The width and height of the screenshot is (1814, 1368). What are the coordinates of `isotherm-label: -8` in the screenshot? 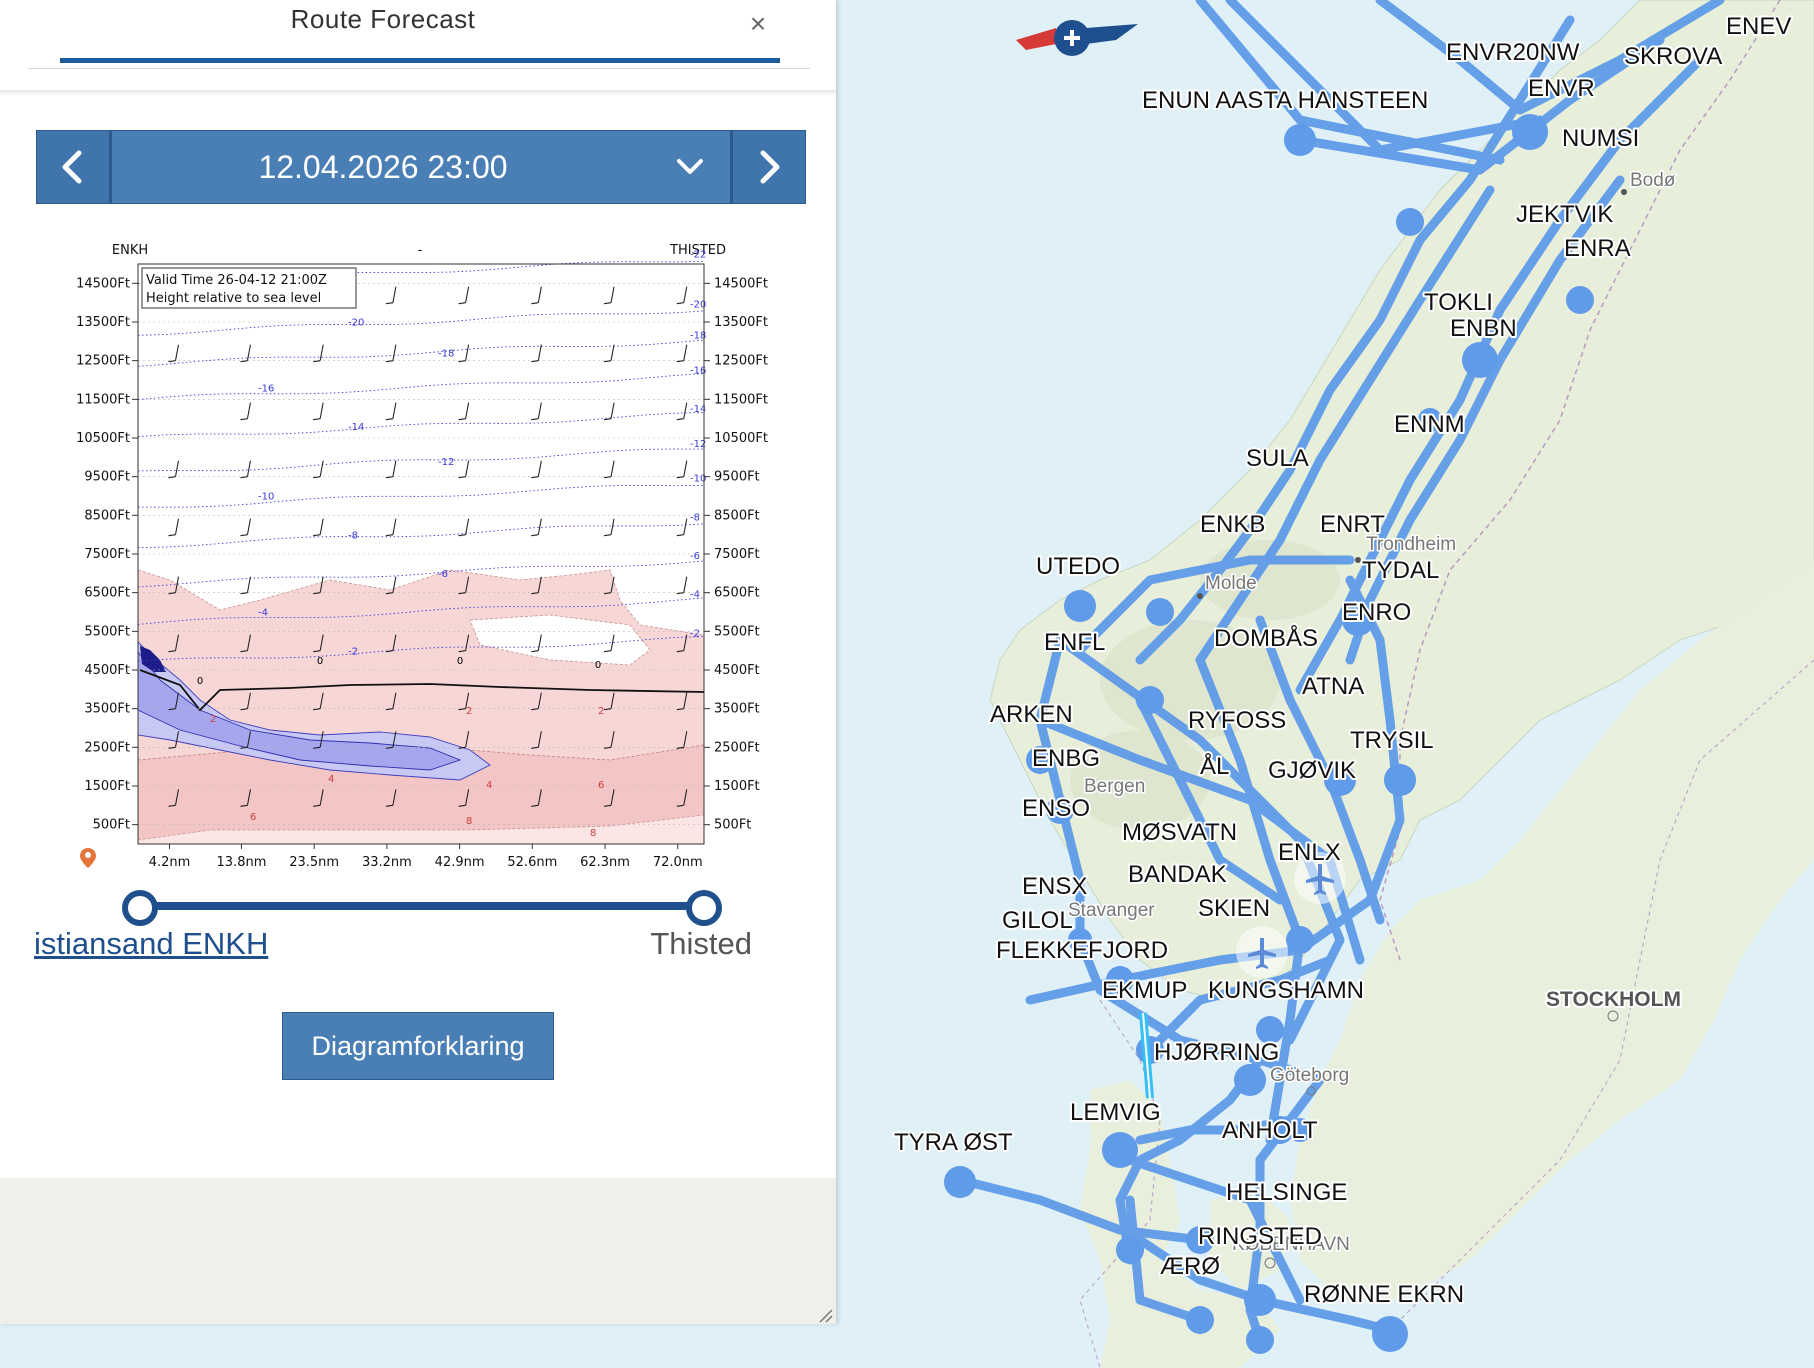 It's located at (353, 535).